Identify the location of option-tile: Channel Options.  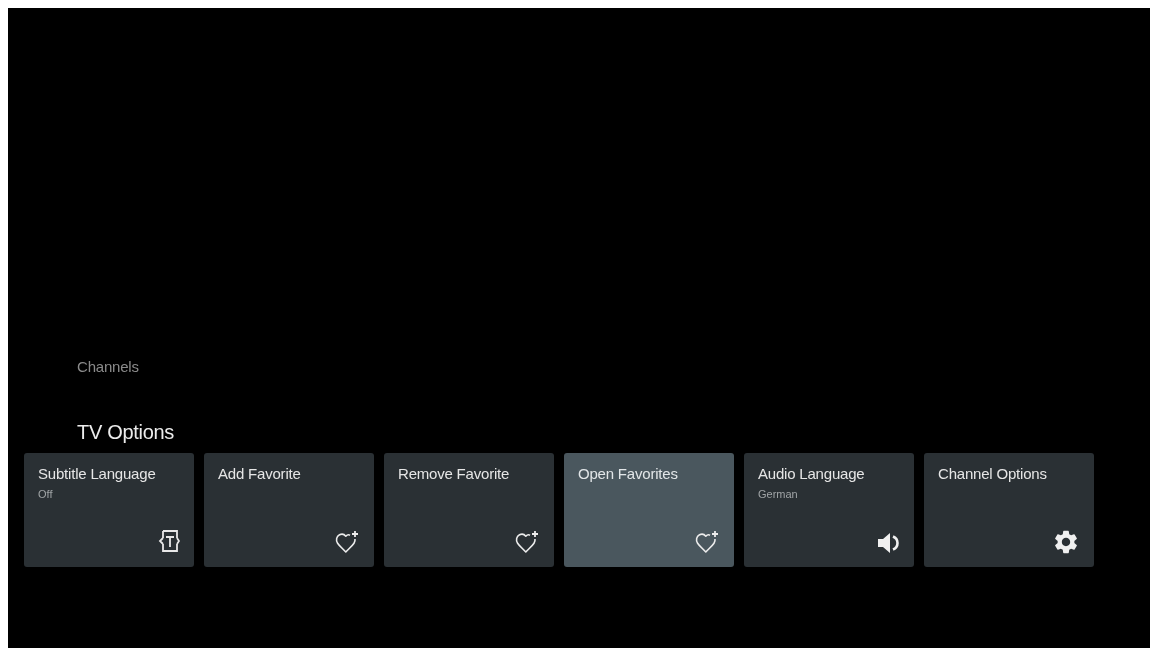
(1009, 510).